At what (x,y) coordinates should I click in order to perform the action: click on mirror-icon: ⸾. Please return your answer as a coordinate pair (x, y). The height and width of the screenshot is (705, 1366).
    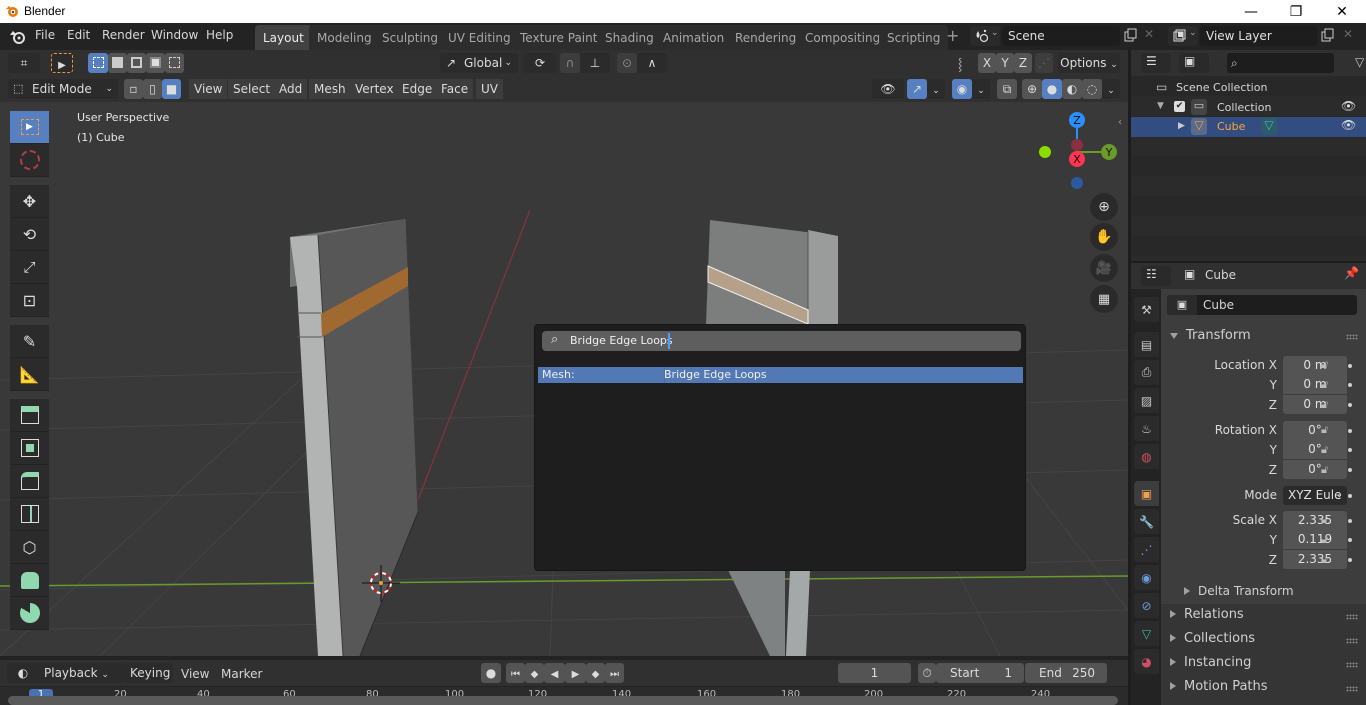
    Looking at the image, I should click on (960, 63).